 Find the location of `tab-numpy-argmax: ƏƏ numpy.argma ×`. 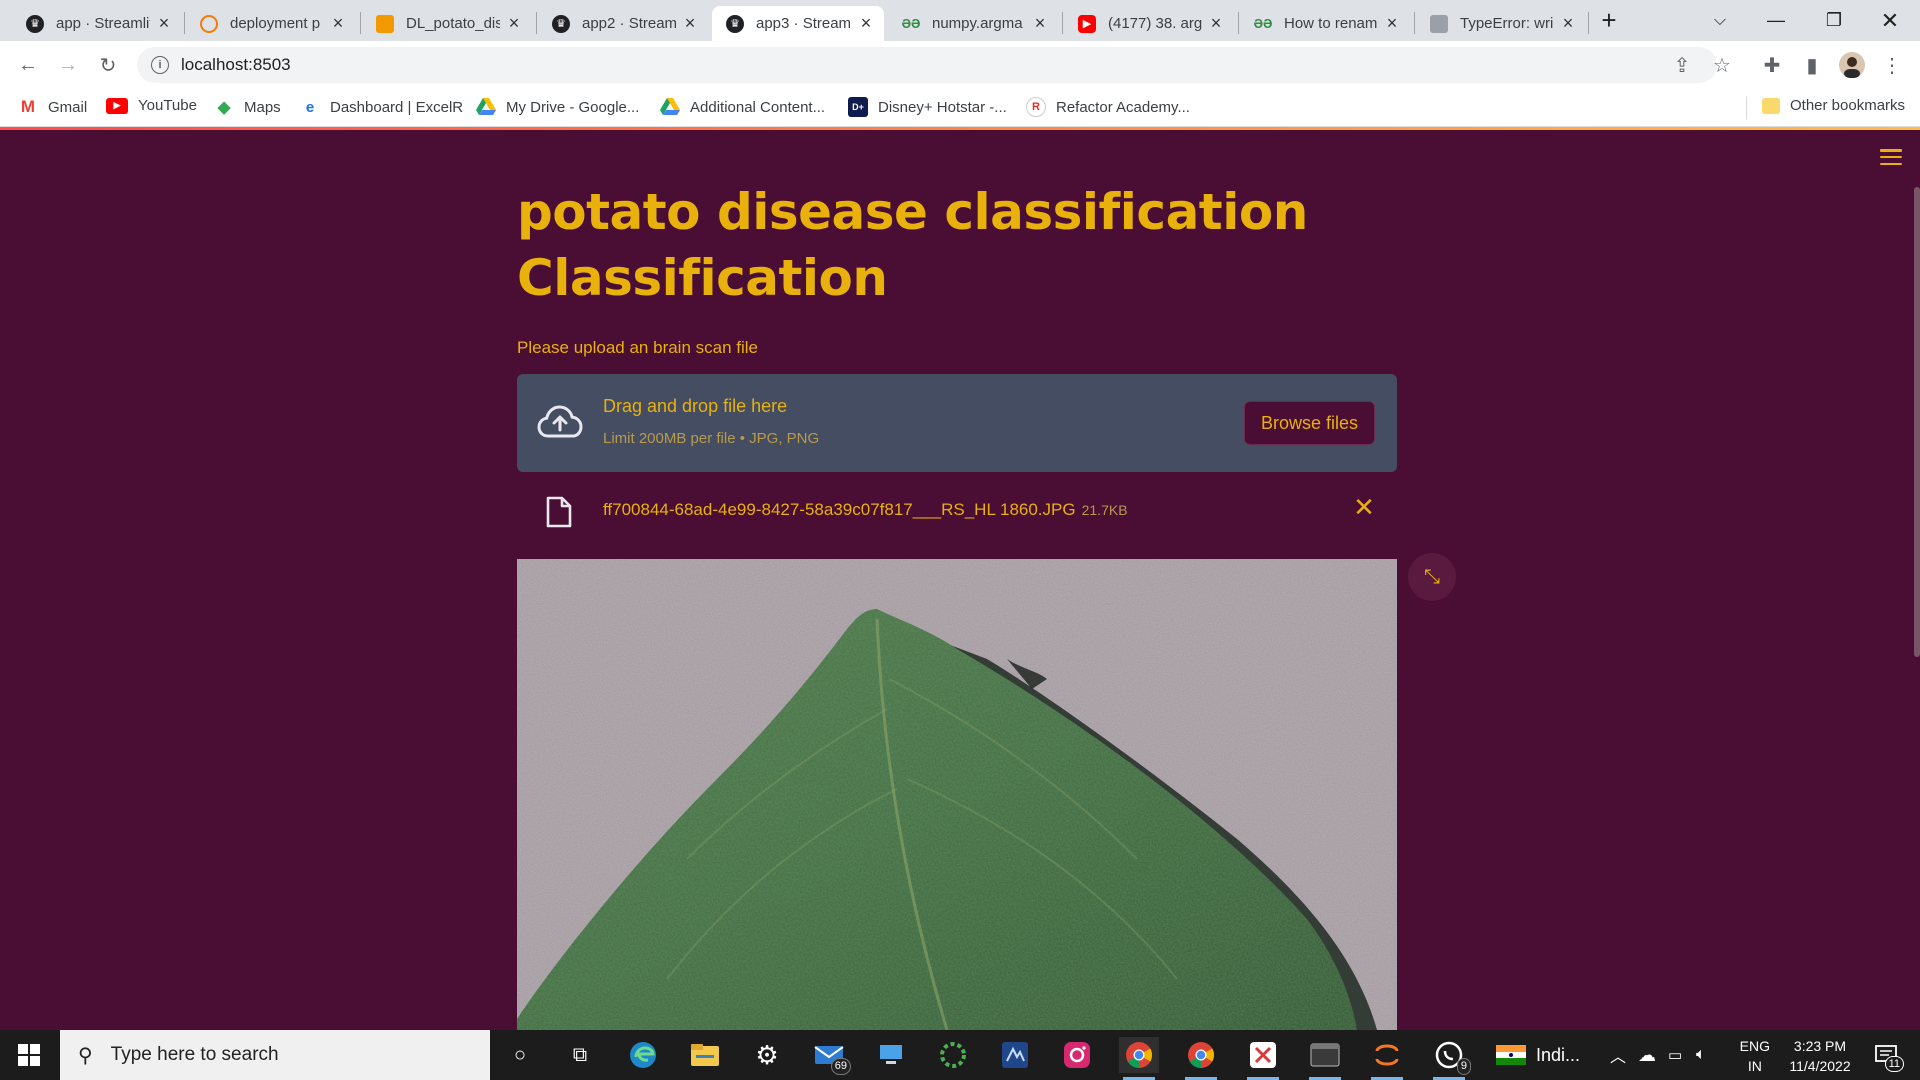

tab-numpy-argmax: ƏƏ numpy.argma × is located at coordinates (973, 23).